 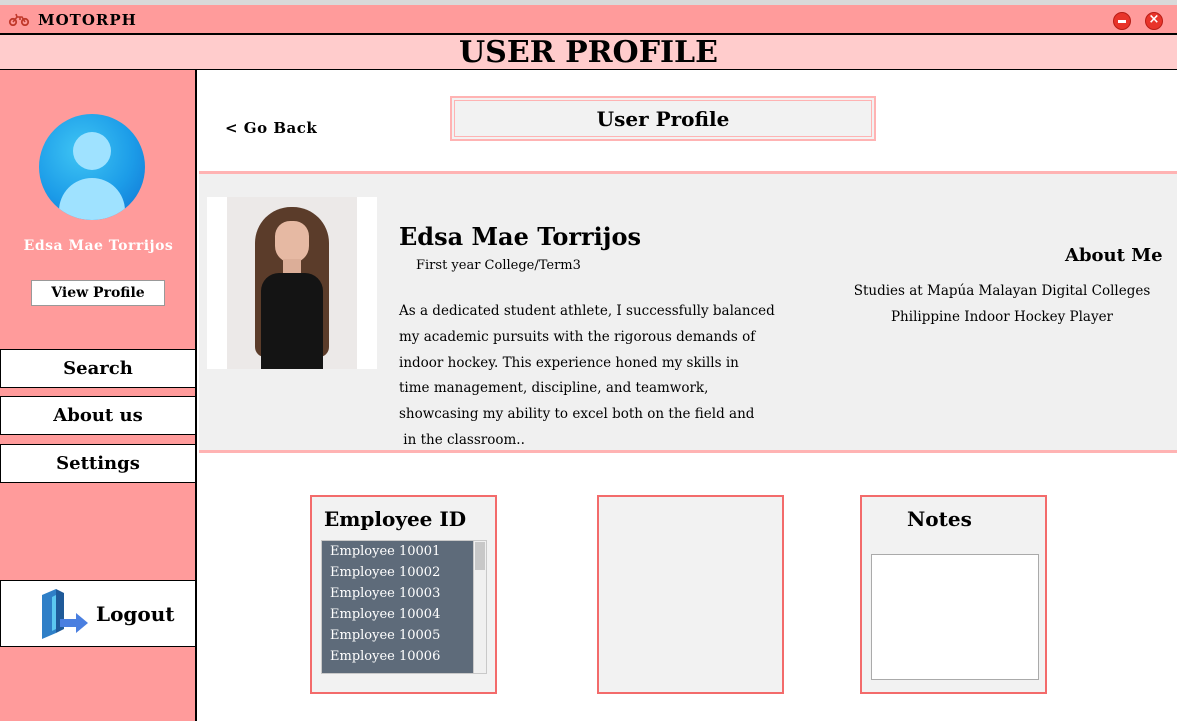 What do you see at coordinates (404, 614) in the screenshot?
I see `list-item: Employee 10004` at bounding box center [404, 614].